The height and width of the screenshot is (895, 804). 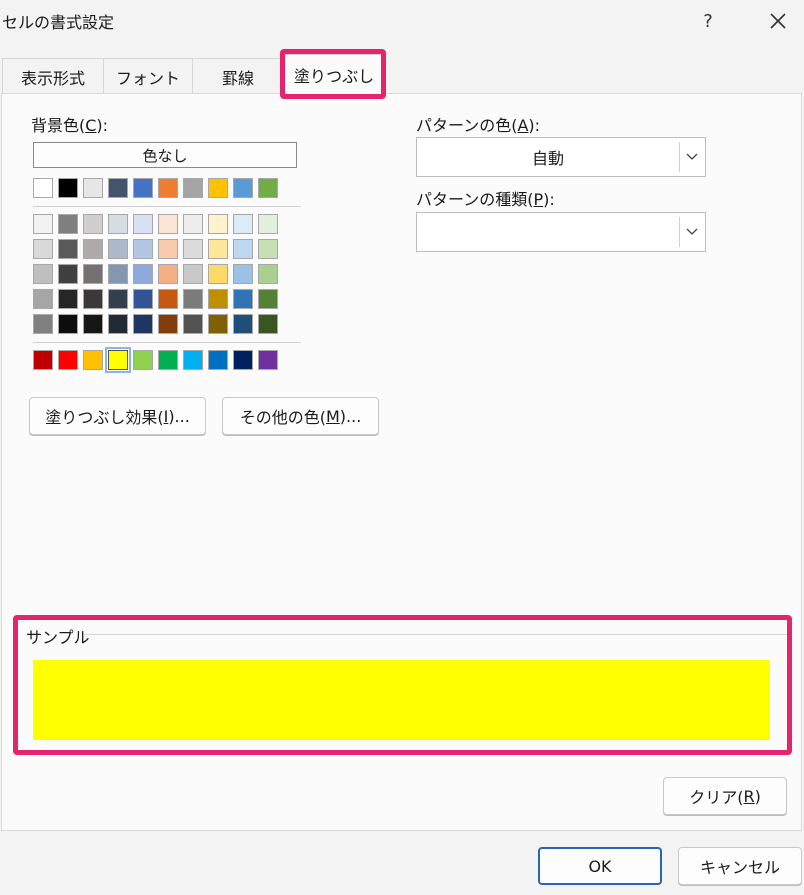 I want to click on standard-colors-row, so click(x=155, y=361).